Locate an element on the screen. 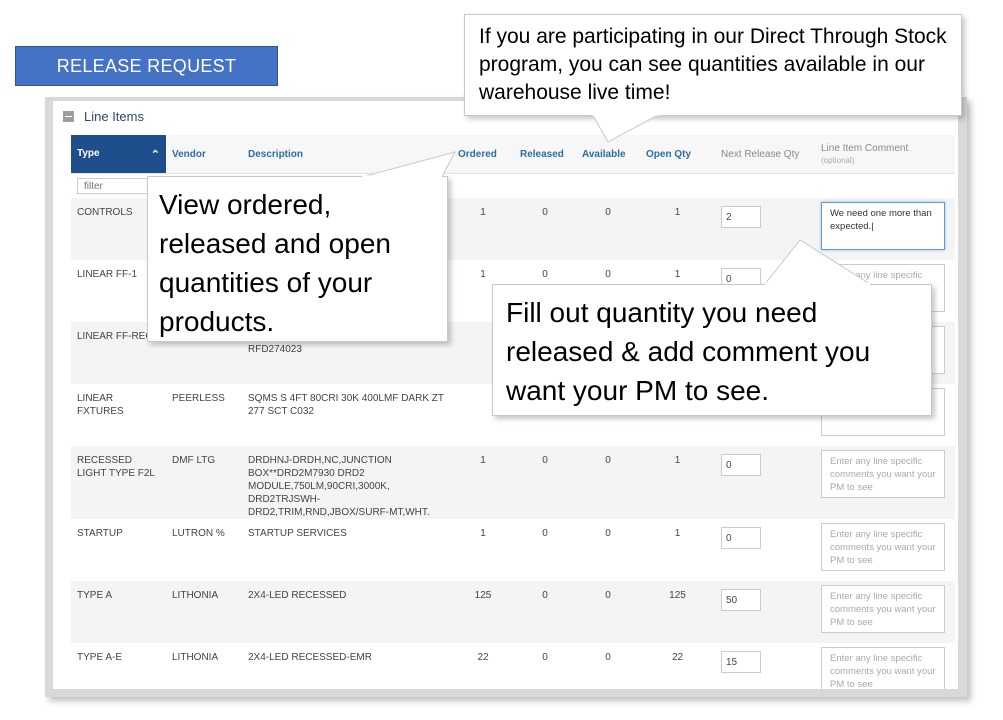 This screenshot has width=1003, height=720. column-header-line-item-comment: Line Item Comment (optional) is located at coordinates (885, 154).